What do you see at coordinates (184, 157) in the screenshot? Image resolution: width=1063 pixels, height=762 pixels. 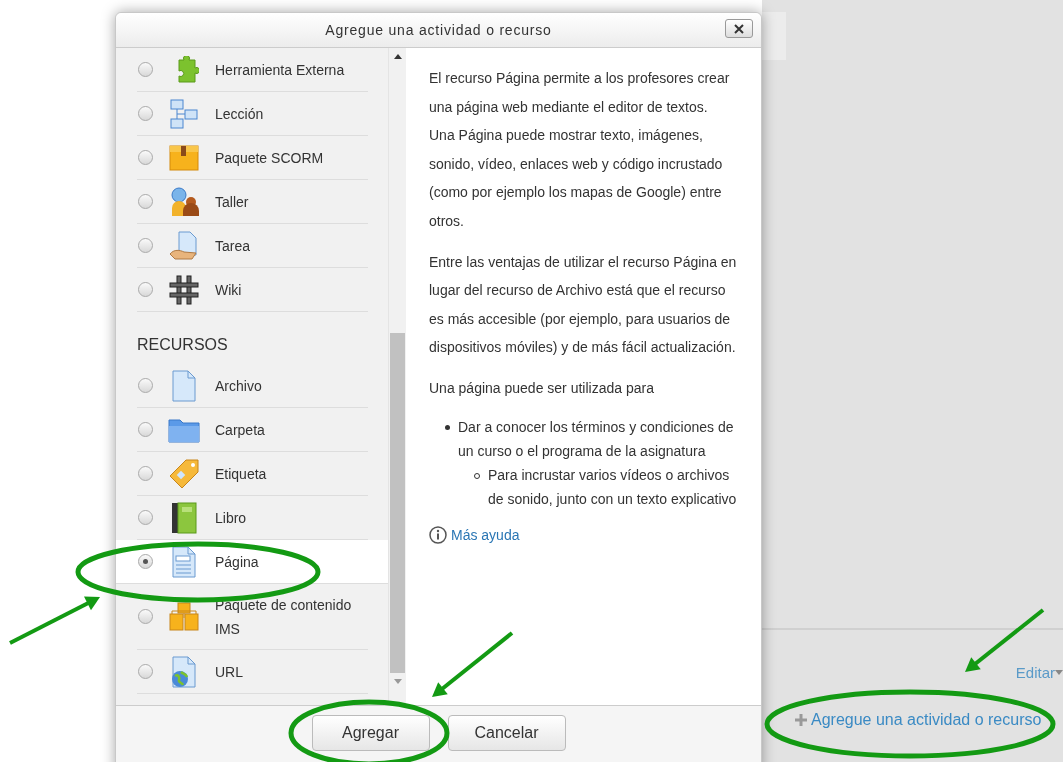 I see `package-icon` at bounding box center [184, 157].